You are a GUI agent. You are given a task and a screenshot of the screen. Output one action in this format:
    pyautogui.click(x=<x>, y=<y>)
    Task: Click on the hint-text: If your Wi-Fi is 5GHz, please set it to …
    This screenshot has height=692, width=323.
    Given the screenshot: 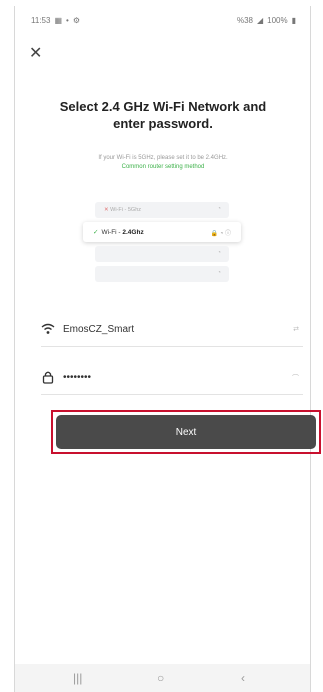 What is the action you would take?
    pyautogui.click(x=163, y=158)
    